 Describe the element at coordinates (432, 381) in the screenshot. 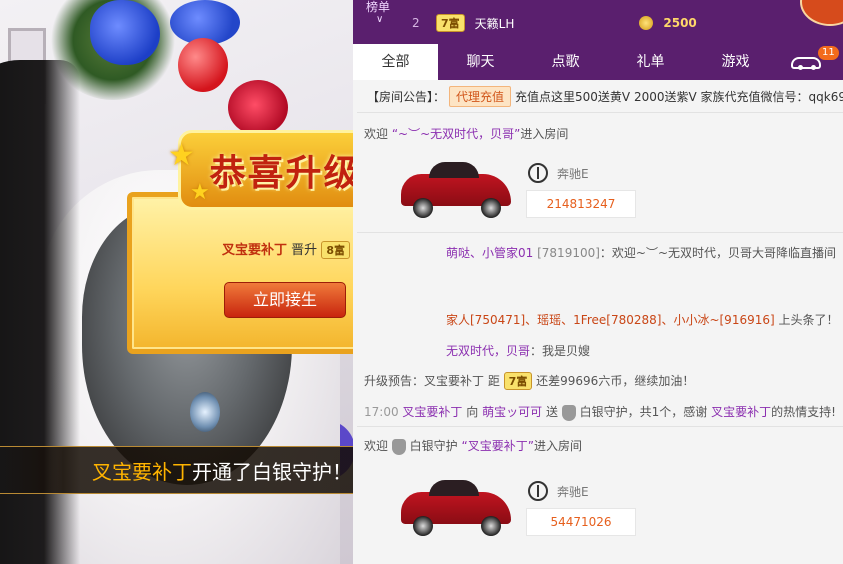

I see `upgrade-prefix: 升级预告：叉宝要补丁 距` at that location.